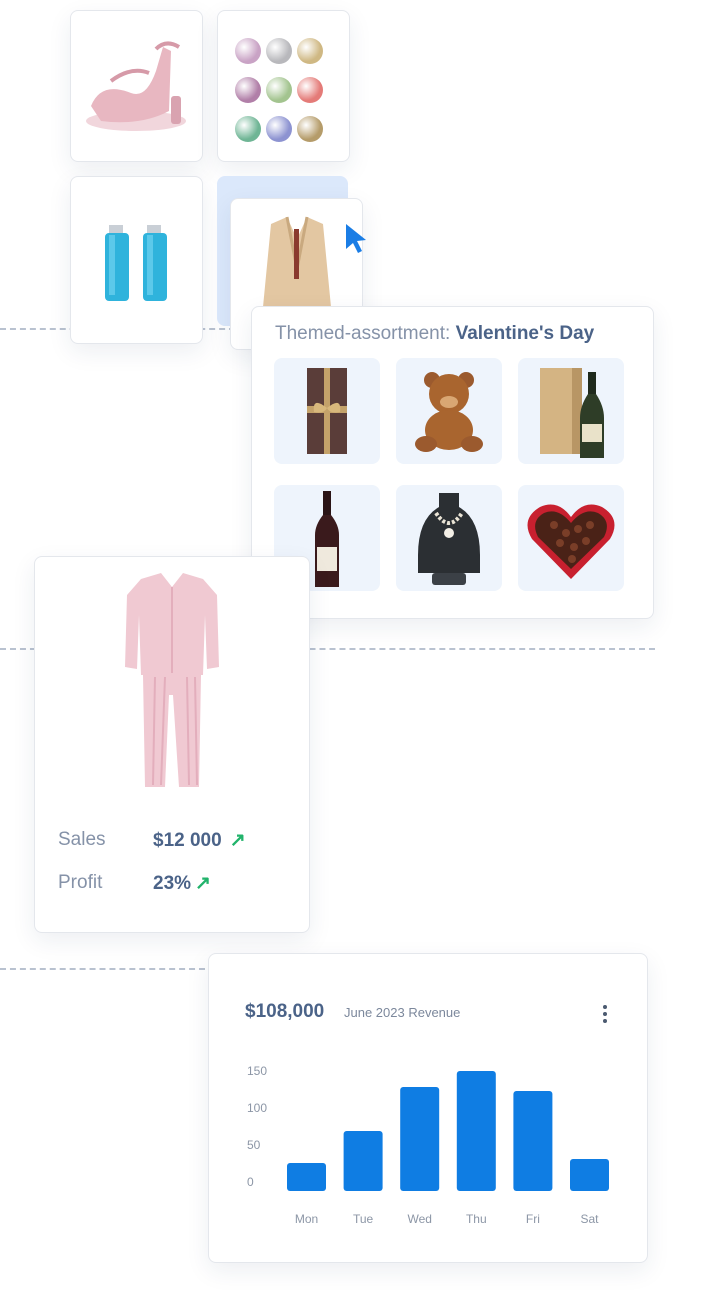 The height and width of the screenshot is (1309, 703). I want to click on sales-label: Sales, so click(82, 839).